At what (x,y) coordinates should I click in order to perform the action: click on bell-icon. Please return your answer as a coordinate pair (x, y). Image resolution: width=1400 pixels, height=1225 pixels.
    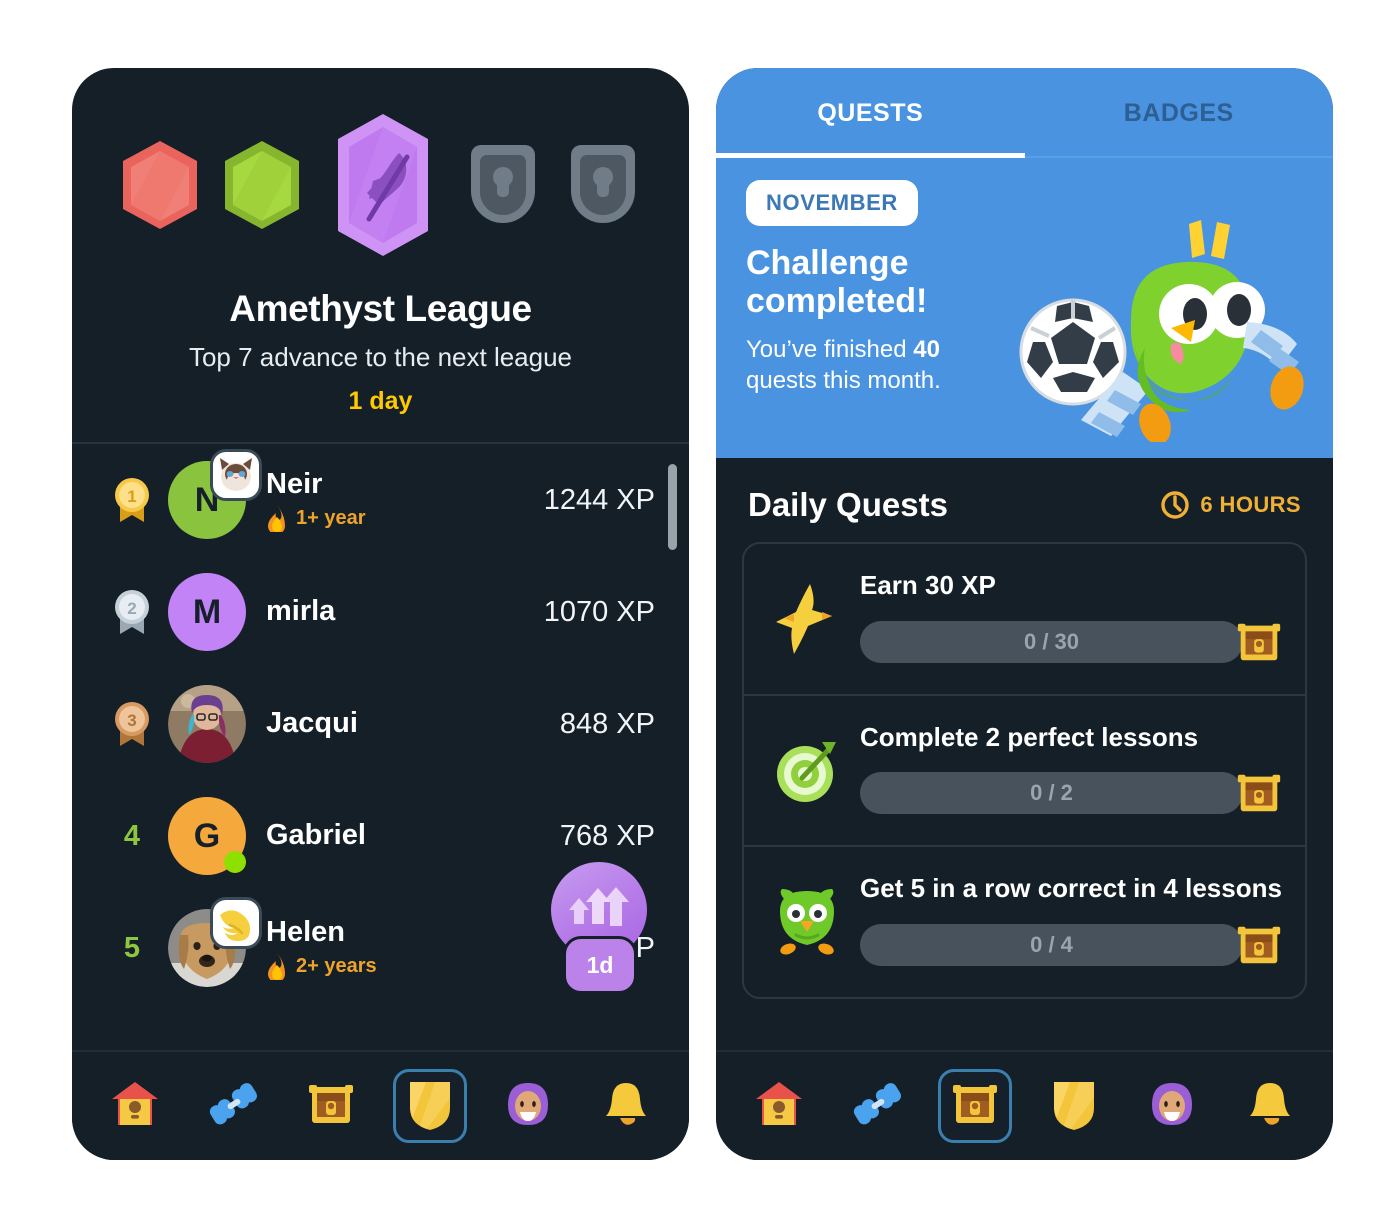
    Looking at the image, I should click on (626, 1106).